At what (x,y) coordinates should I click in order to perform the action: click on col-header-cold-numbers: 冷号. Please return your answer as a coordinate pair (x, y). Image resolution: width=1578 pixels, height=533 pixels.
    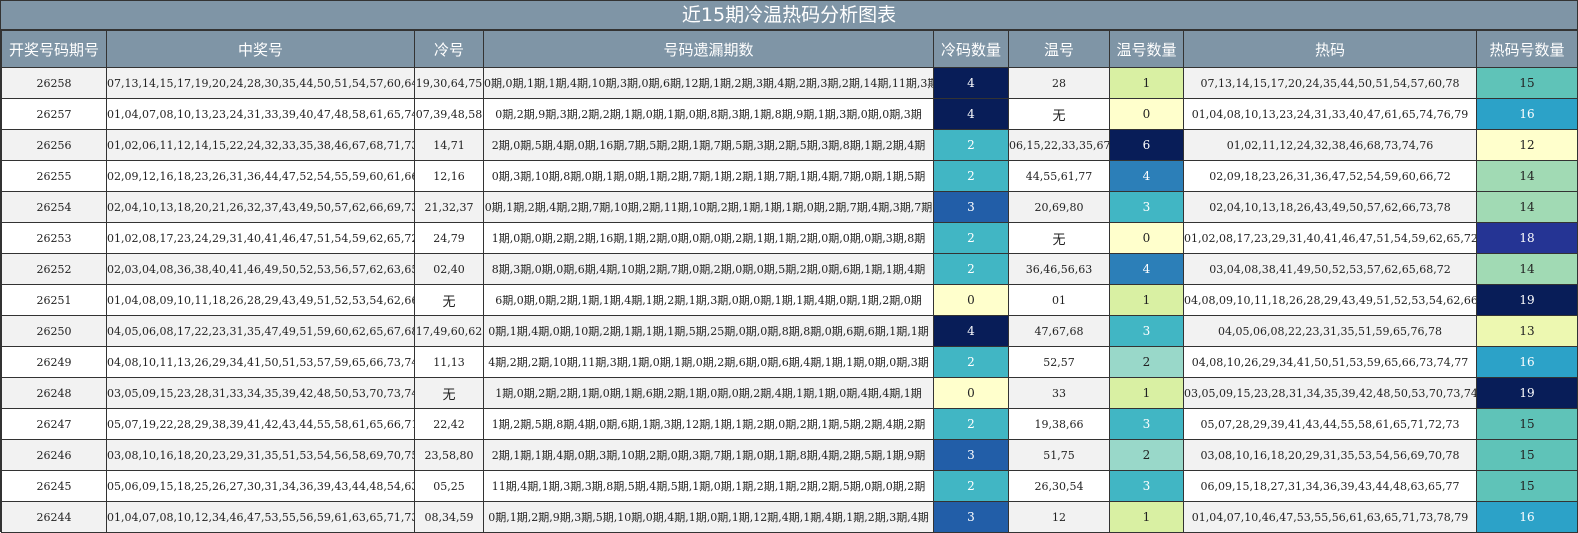
    Looking at the image, I should click on (449, 49).